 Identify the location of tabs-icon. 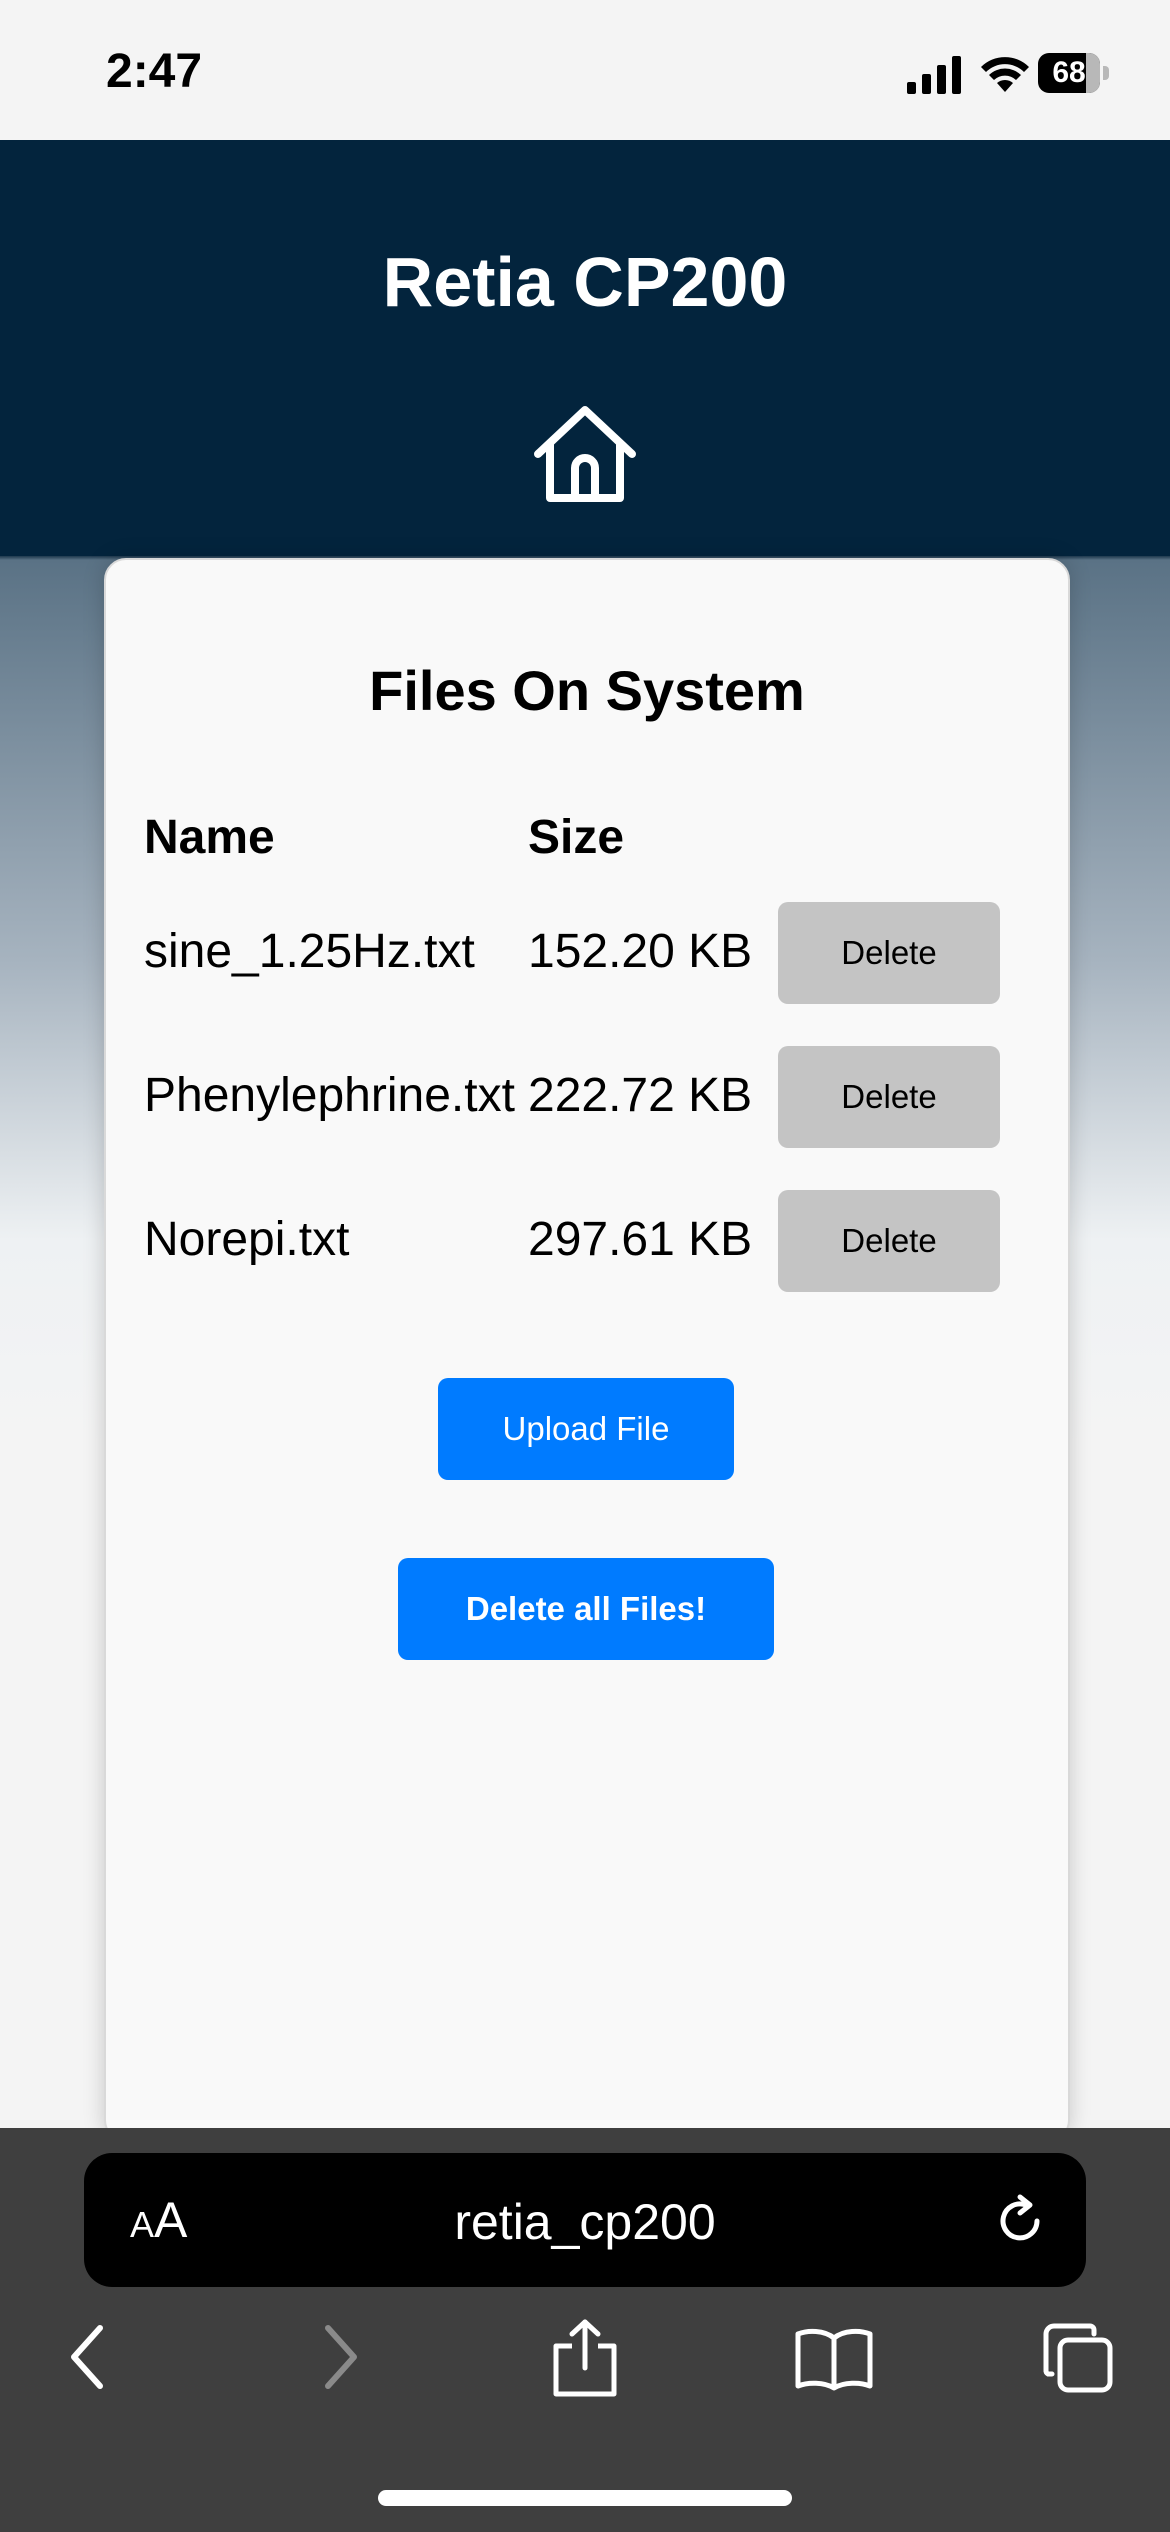
(1079, 2359).